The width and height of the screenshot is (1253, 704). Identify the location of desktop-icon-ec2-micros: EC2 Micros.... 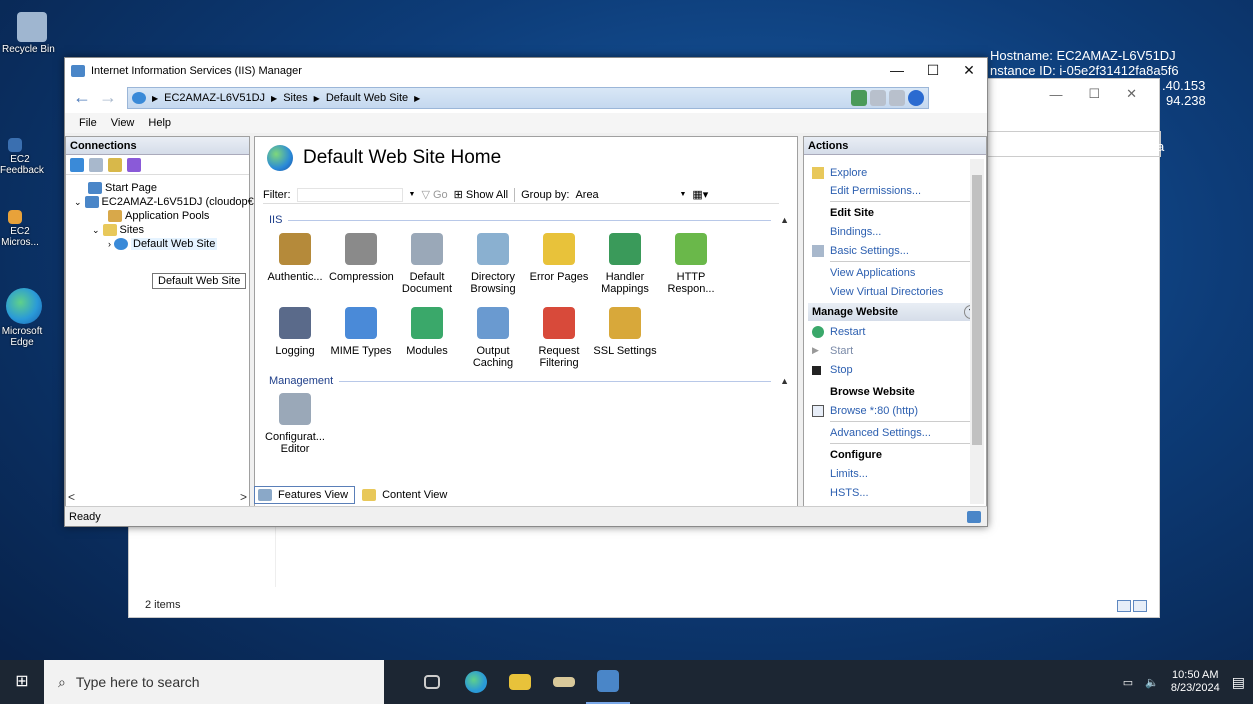
(32, 229).